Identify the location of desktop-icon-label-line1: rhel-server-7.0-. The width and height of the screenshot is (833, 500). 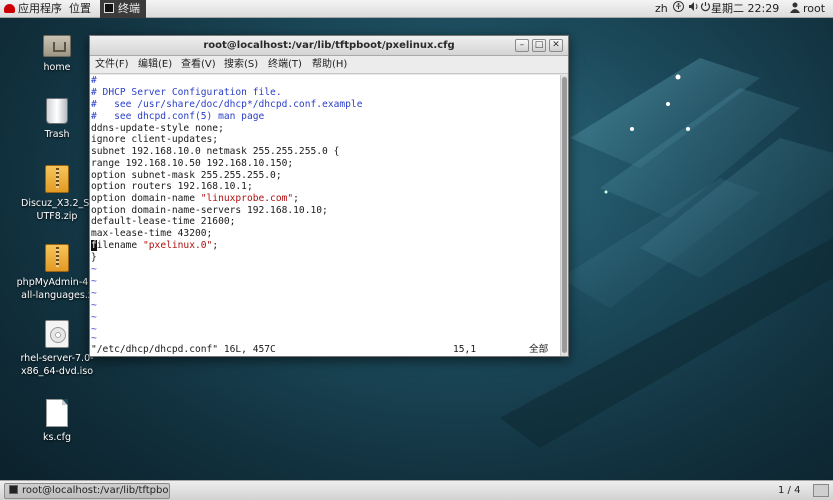
(57, 358).